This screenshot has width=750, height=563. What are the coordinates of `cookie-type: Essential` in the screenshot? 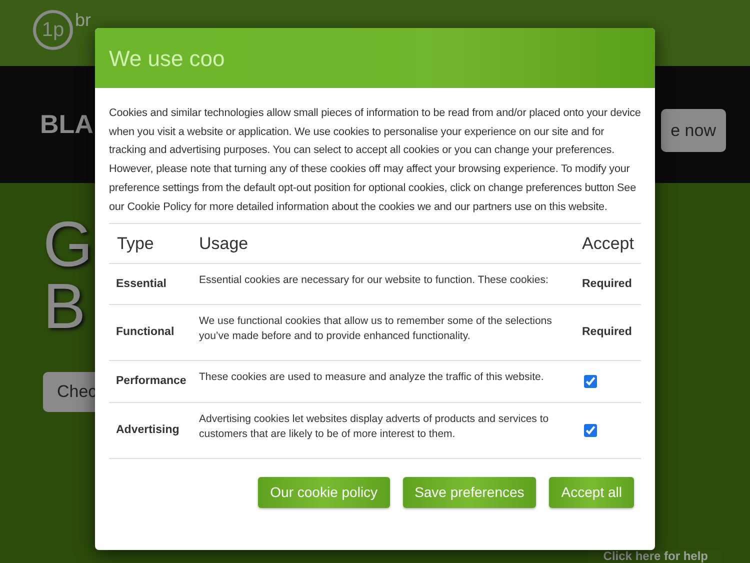 It's located at (141, 284).